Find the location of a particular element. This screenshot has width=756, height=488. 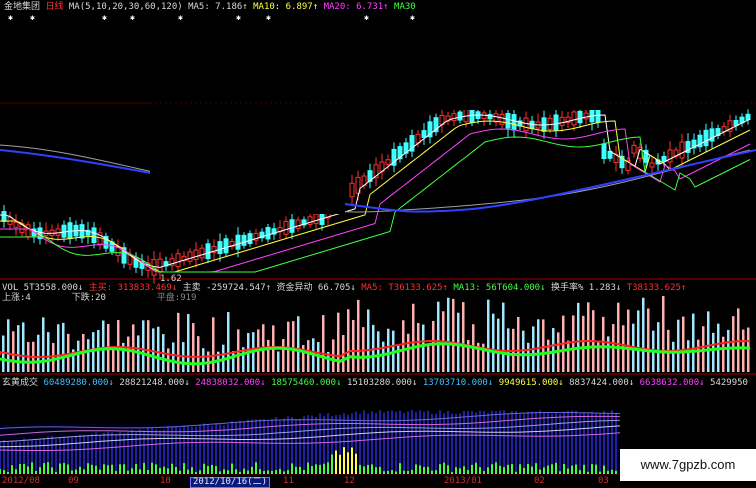

ma20-value: MA20: 6.731↑ is located at coordinates (356, 7).